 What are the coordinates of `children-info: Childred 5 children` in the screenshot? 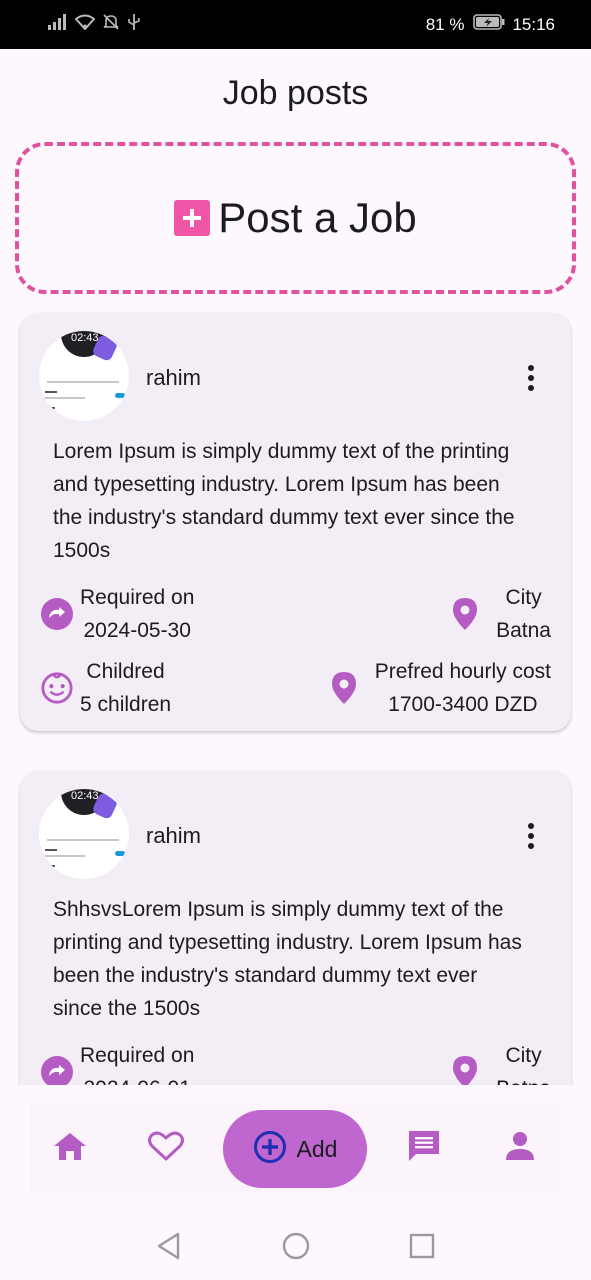 It's located at (105, 688).